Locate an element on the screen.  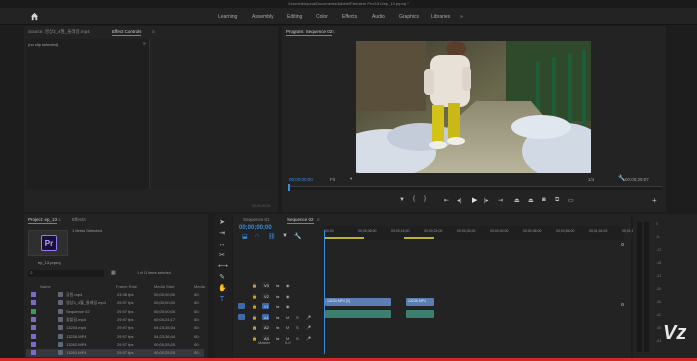
workspace-learning: Learning is located at coordinates (227, 17).